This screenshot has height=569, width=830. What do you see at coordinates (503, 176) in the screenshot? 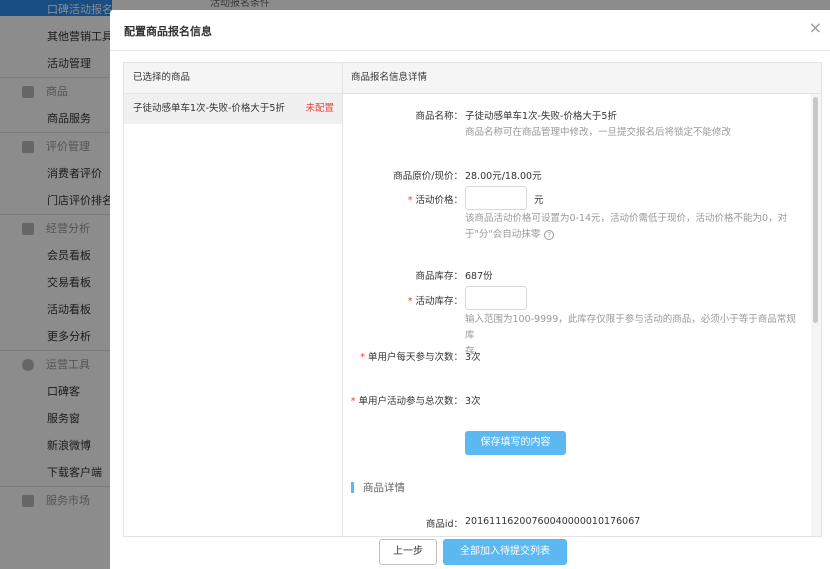
I see `price-value: 28.00元/18.00元` at bounding box center [503, 176].